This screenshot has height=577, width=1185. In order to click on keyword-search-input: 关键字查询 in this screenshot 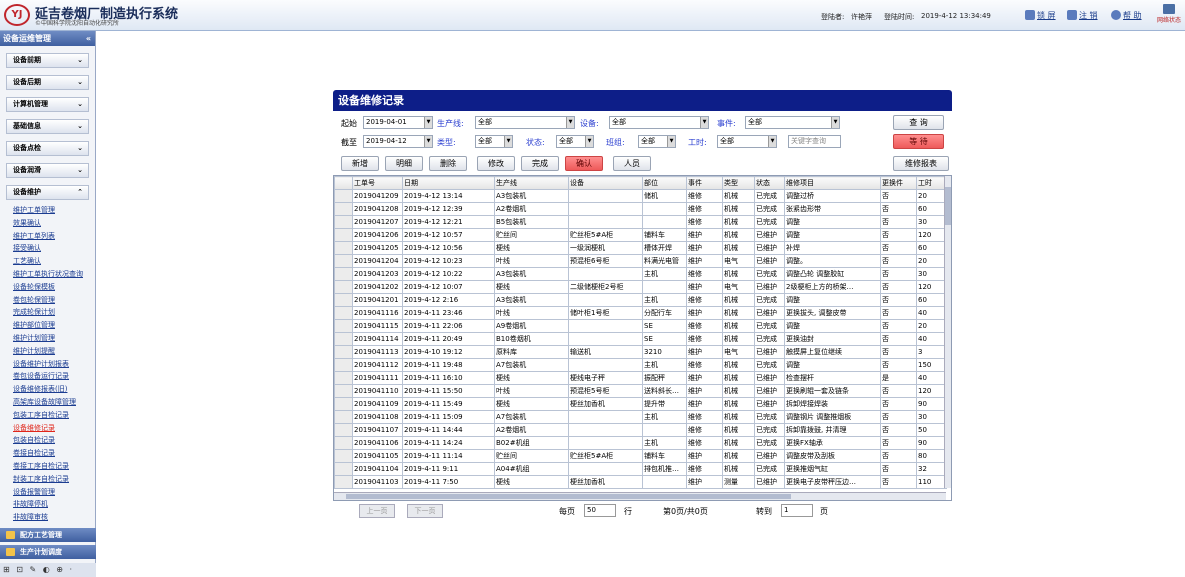, I will do `click(814, 141)`.